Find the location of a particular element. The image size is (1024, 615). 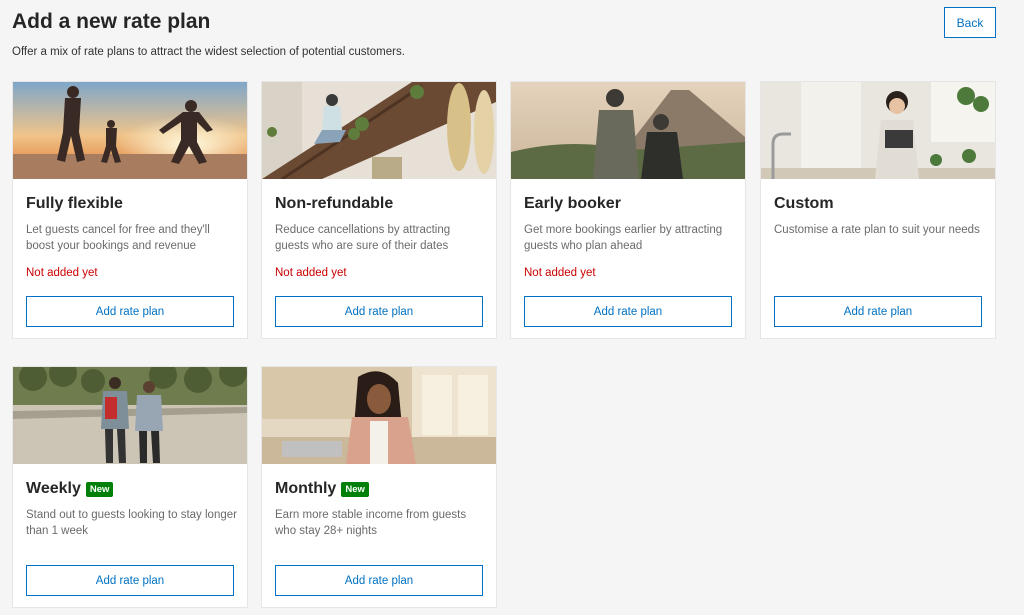

woman-with-tablet-kitchen-photo is located at coordinates (878, 130).